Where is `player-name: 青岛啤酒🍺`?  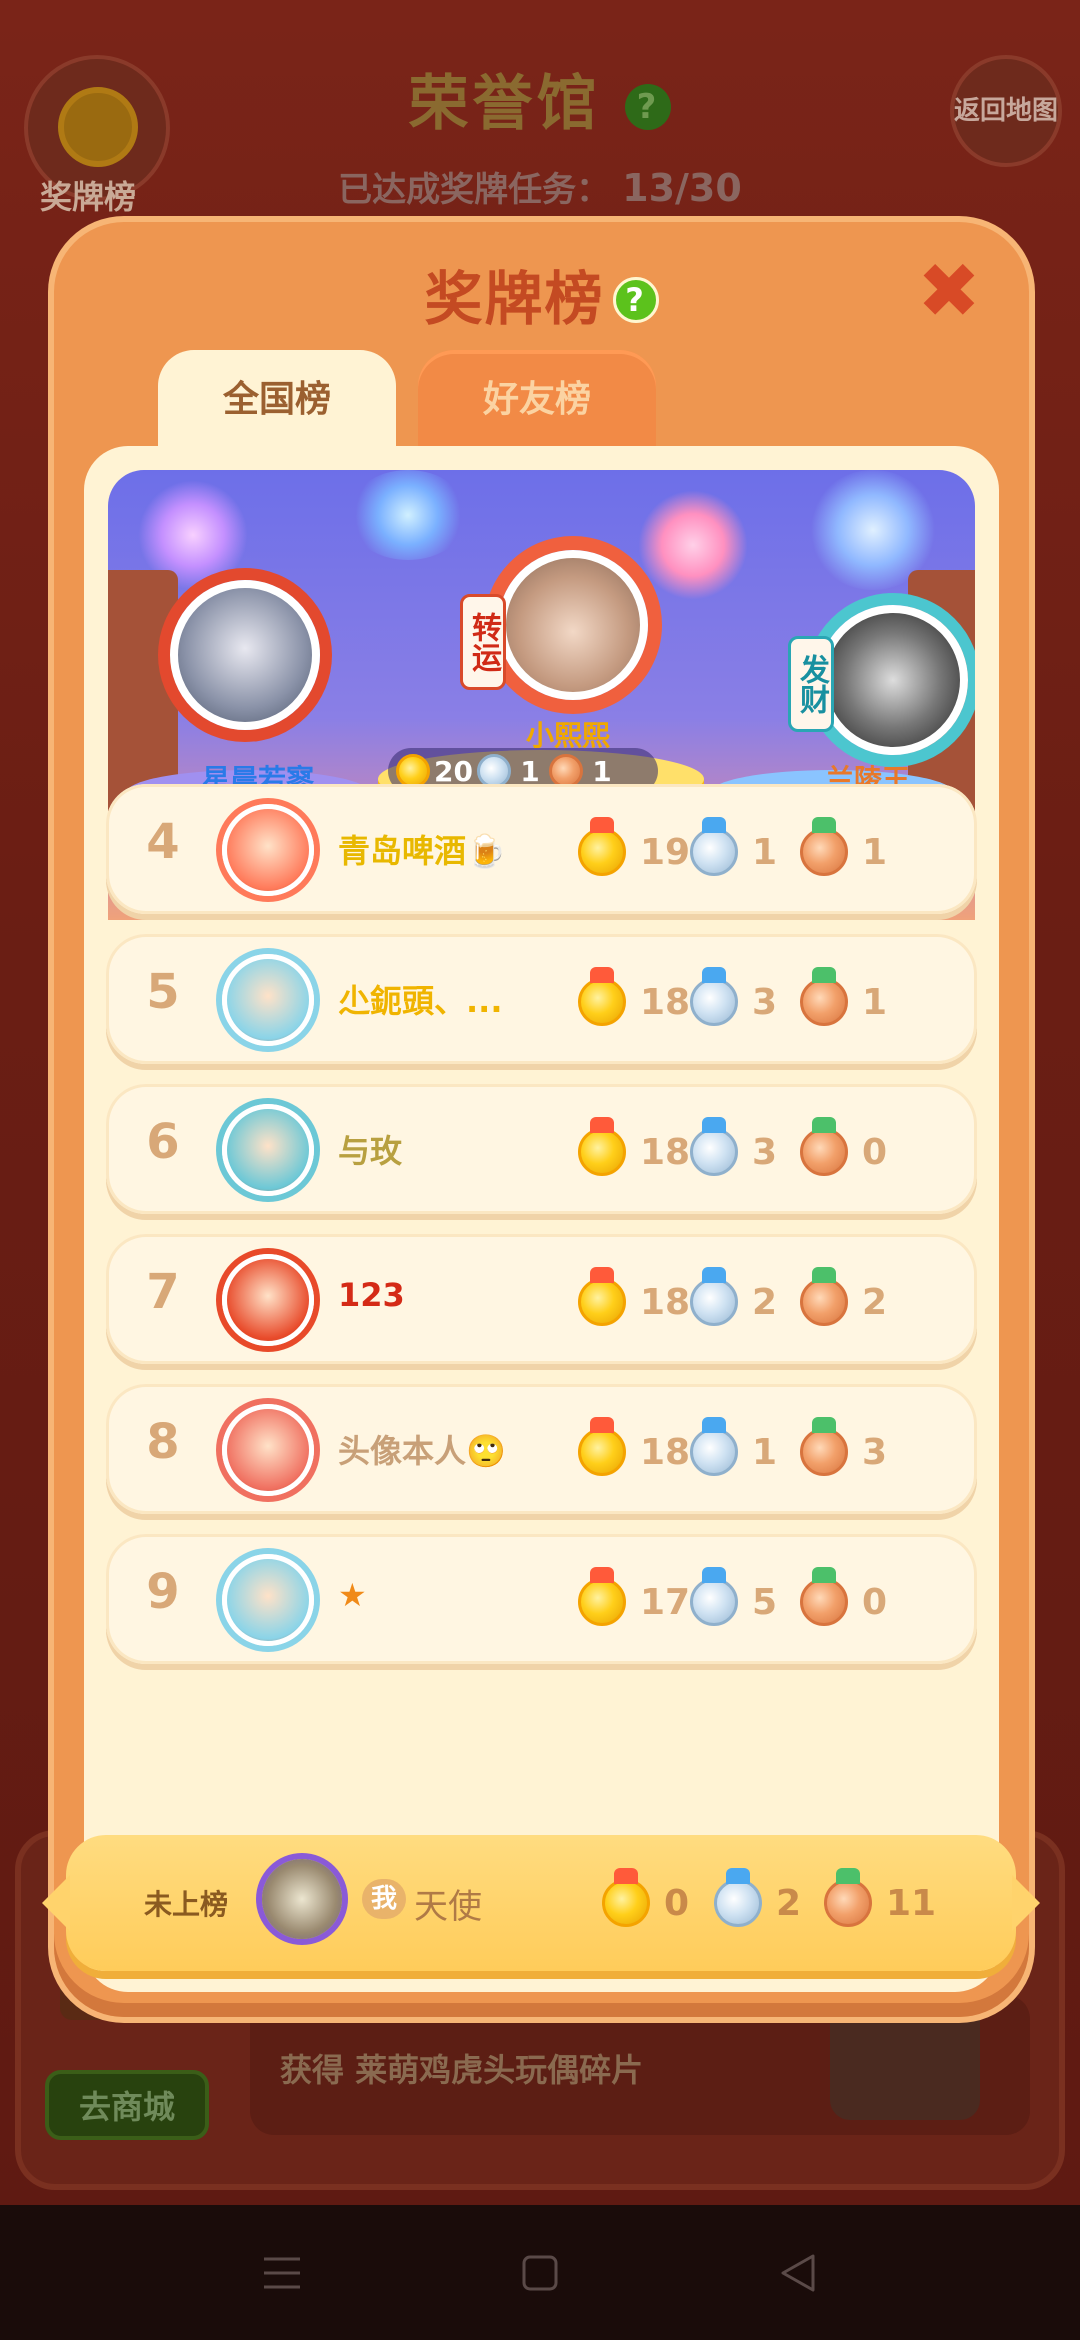
player-name: 青岛啤酒🍺 is located at coordinates (422, 851).